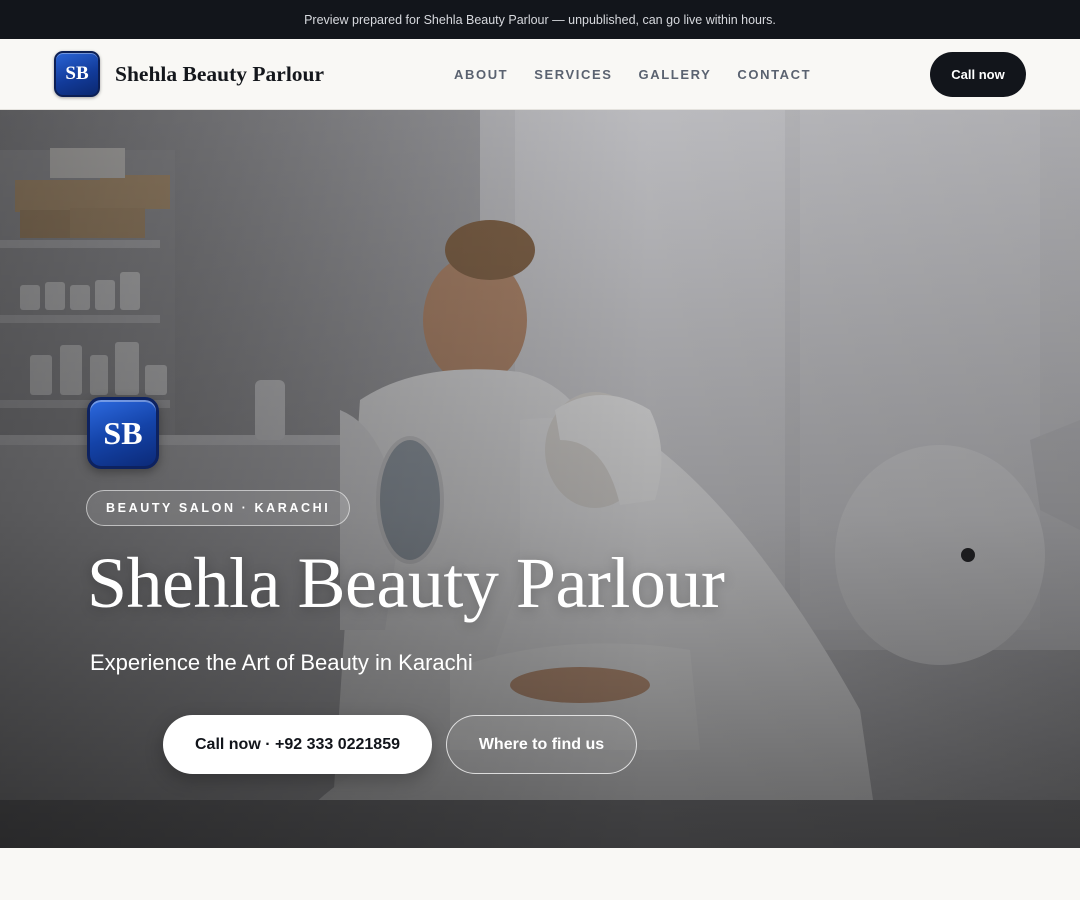 The height and width of the screenshot is (900, 1080). Describe the element at coordinates (481, 74) in the screenshot. I see `nav-link-about: ABOUT` at that location.